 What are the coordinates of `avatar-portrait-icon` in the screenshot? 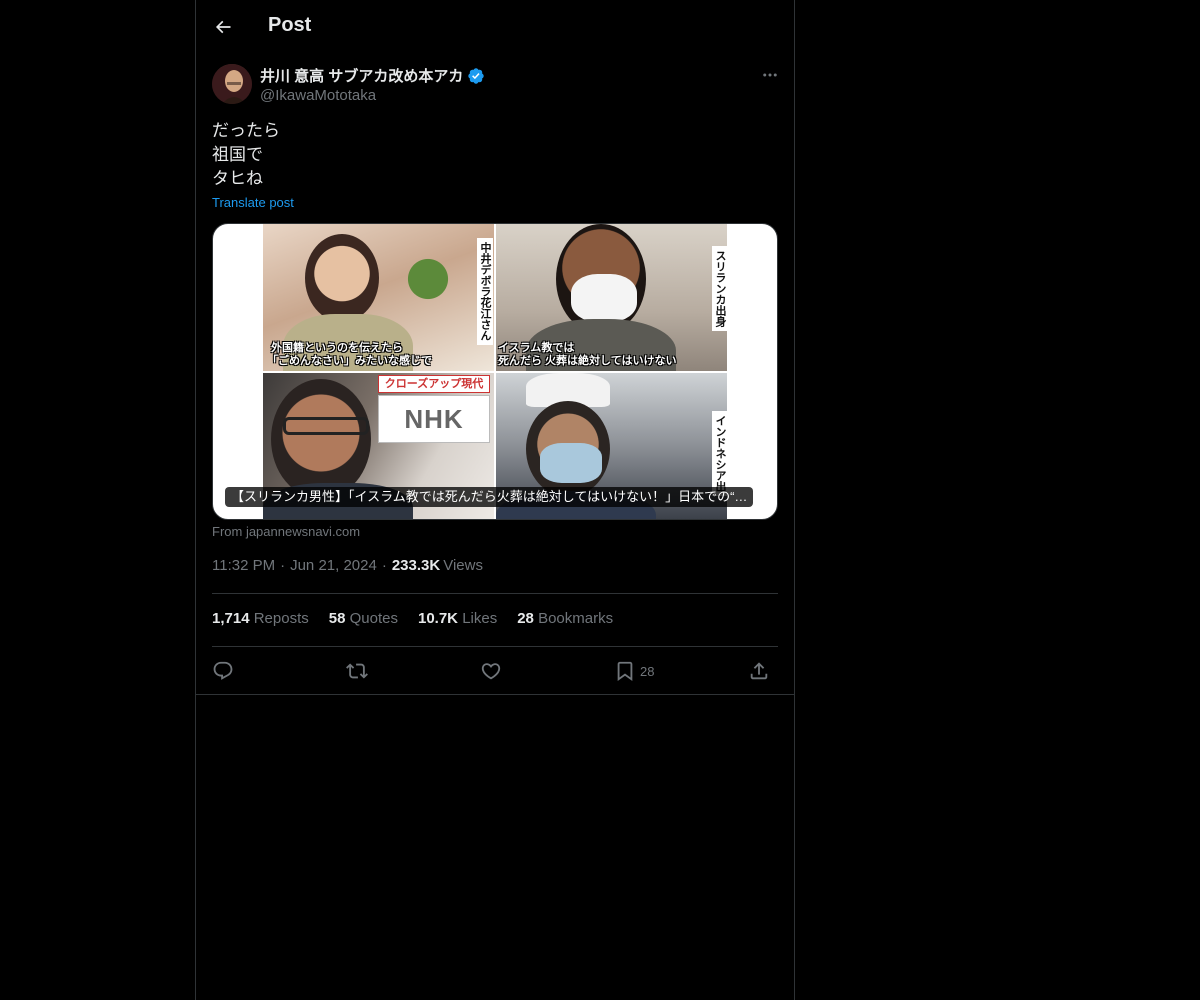 It's located at (232, 84).